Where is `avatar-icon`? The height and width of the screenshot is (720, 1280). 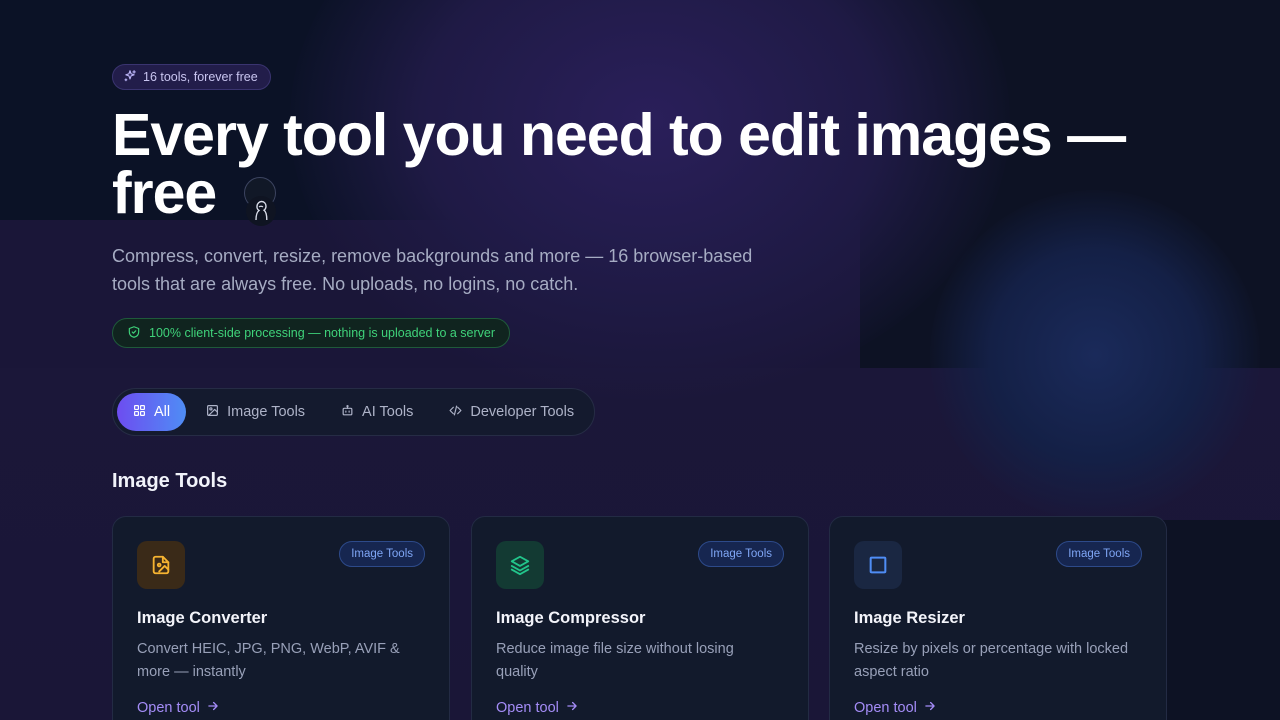 avatar-icon is located at coordinates (259, 202).